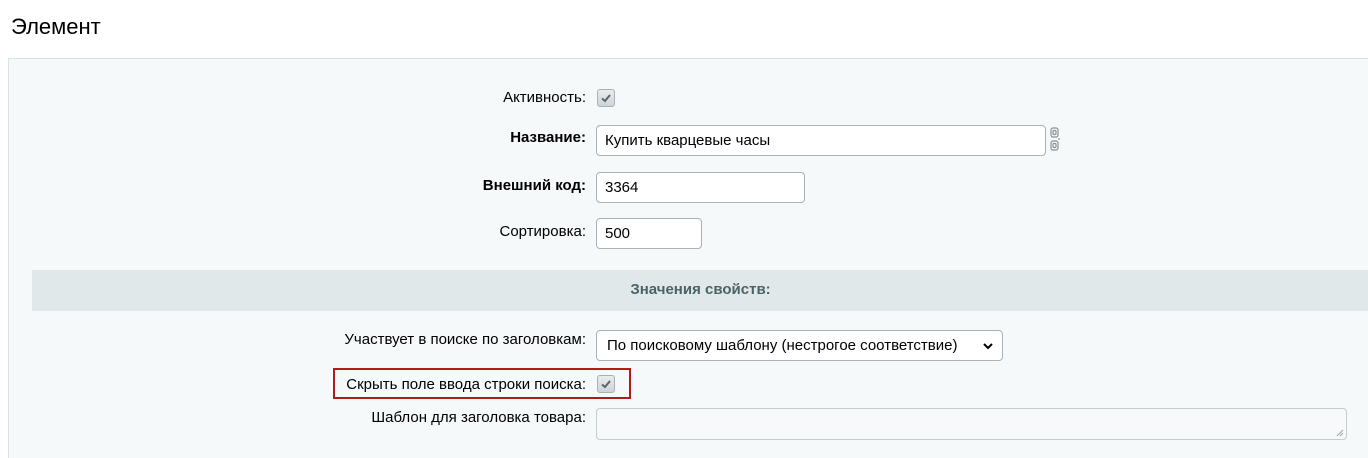  What do you see at coordinates (56, 26) in the screenshot?
I see `page-title: Элемент` at bounding box center [56, 26].